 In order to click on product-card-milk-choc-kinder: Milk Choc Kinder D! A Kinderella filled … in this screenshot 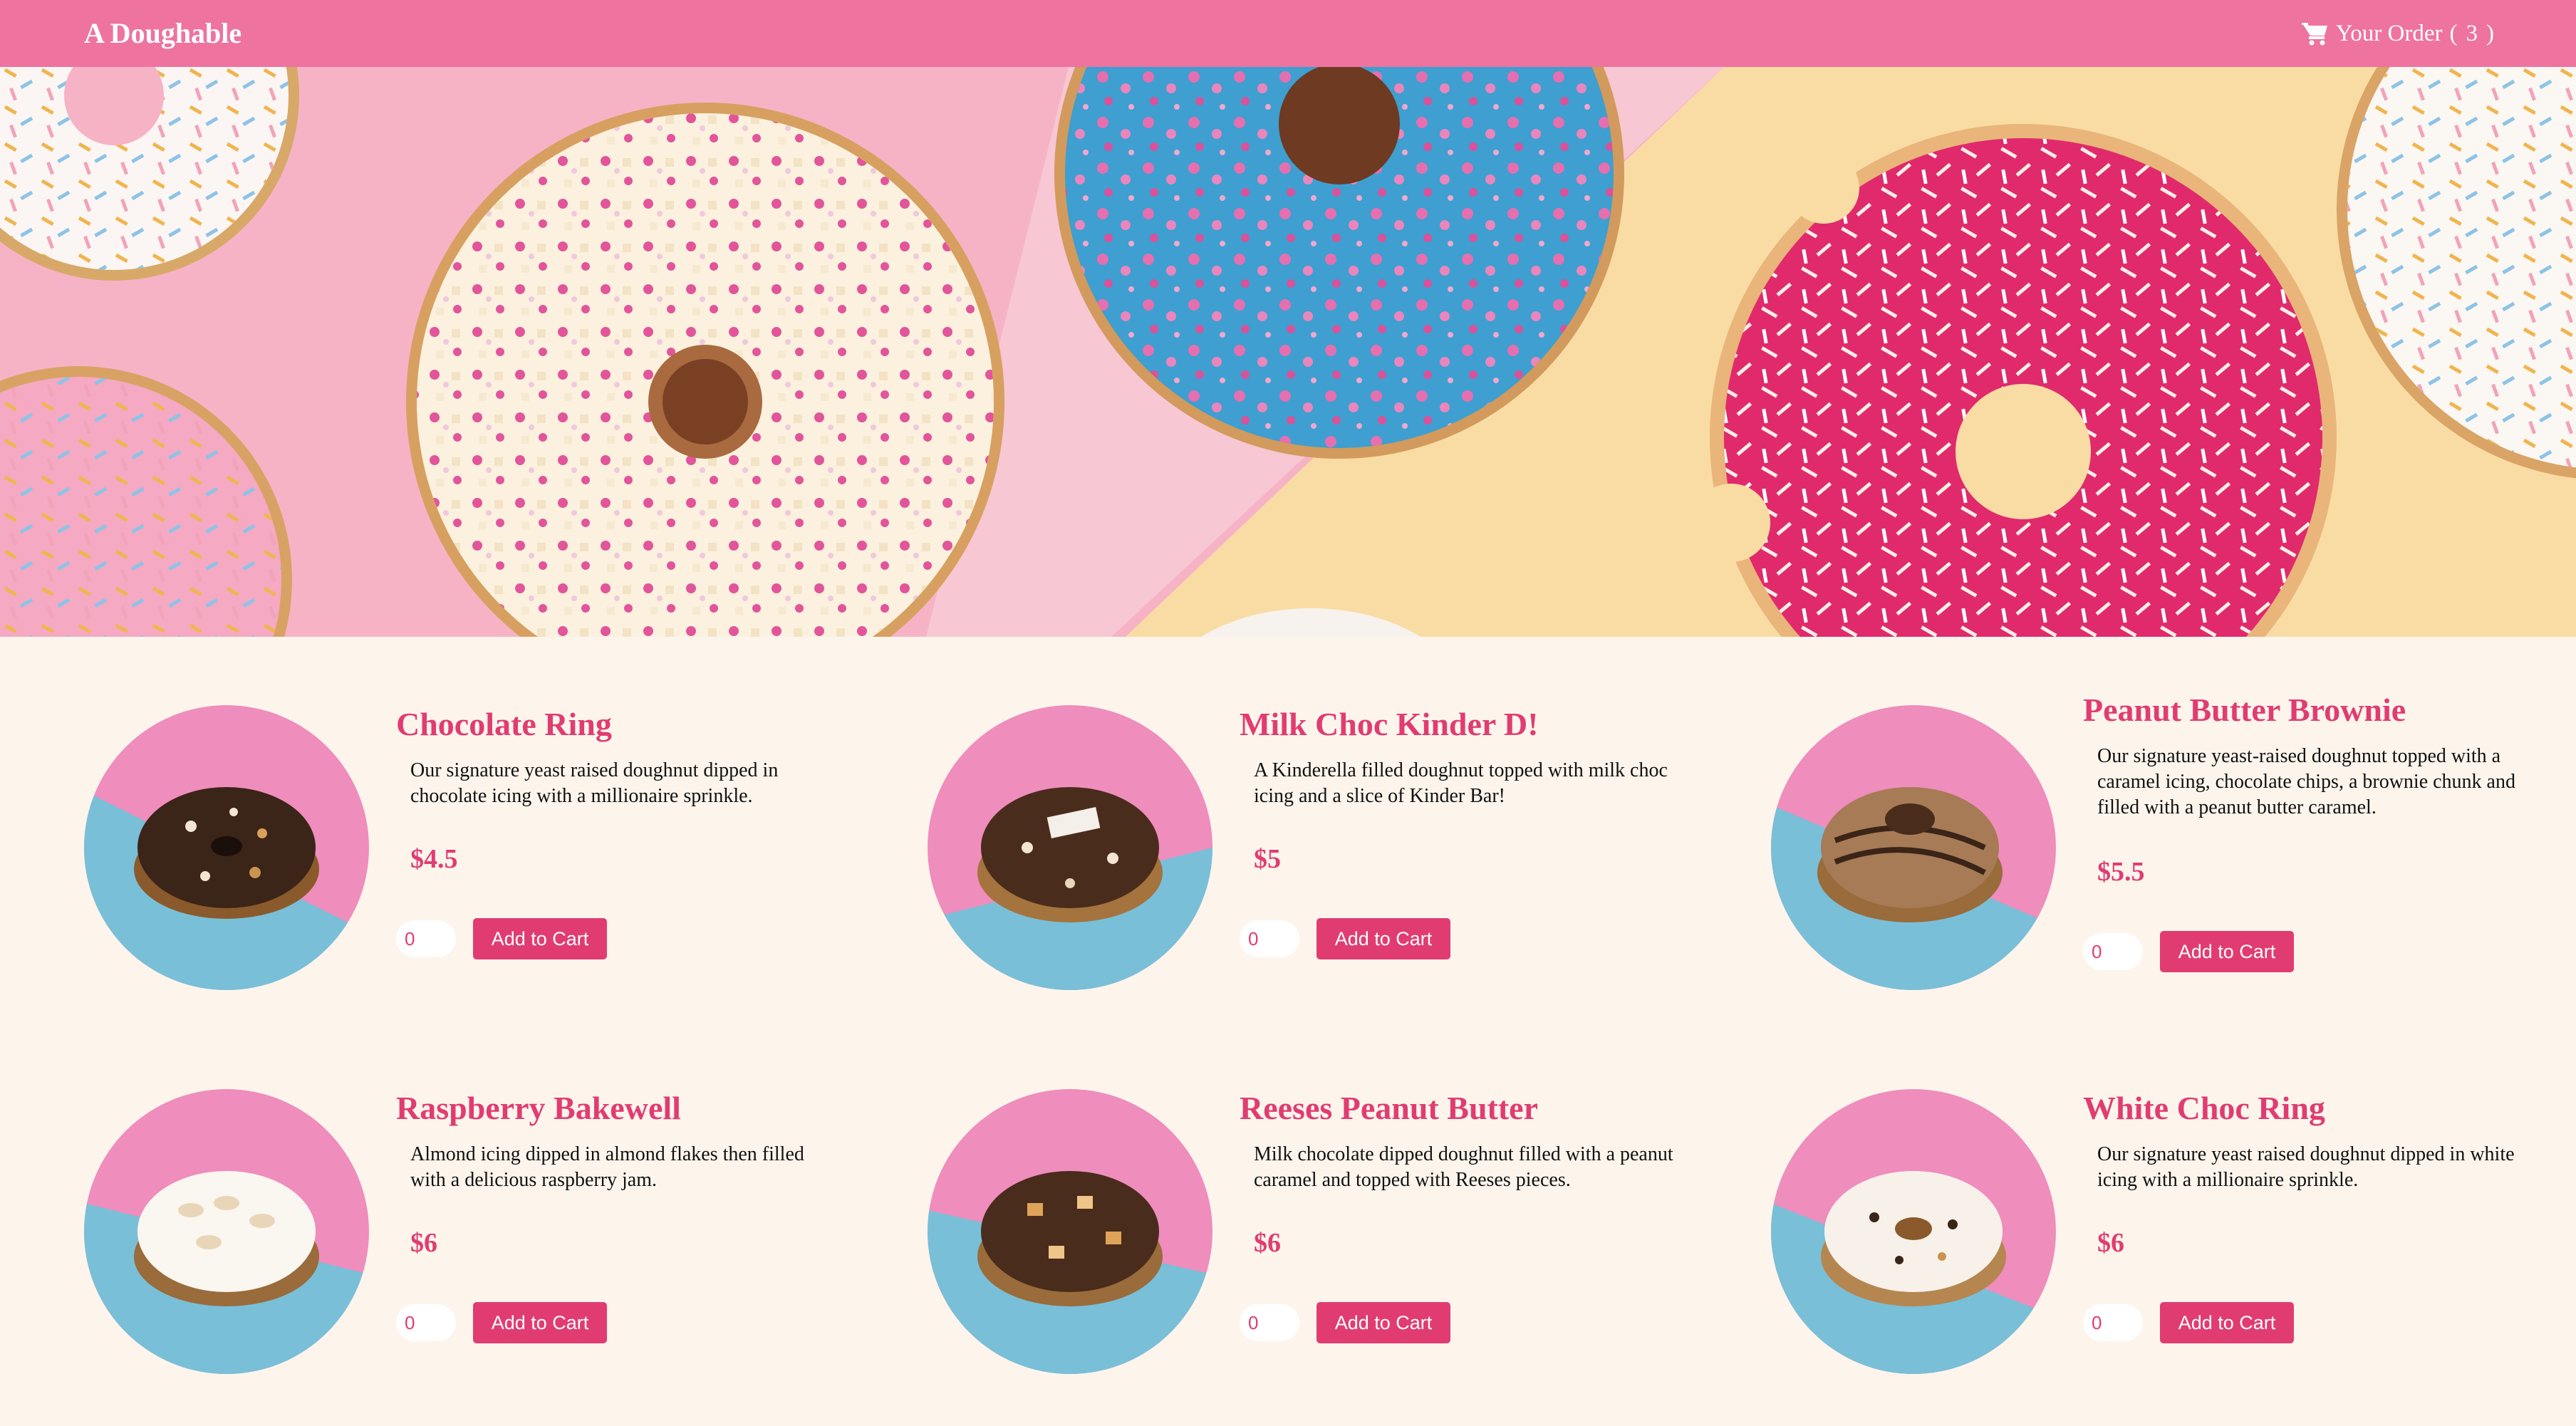, I will do `click(1348, 854)`.